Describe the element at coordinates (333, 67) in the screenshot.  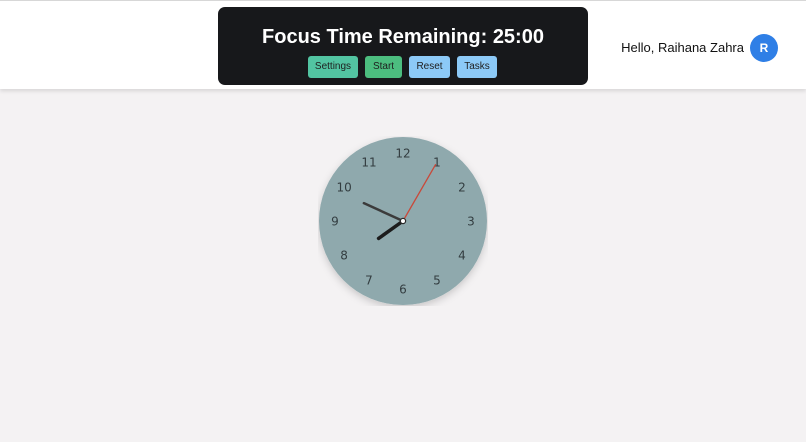
I see `settings-button: Settings` at that location.